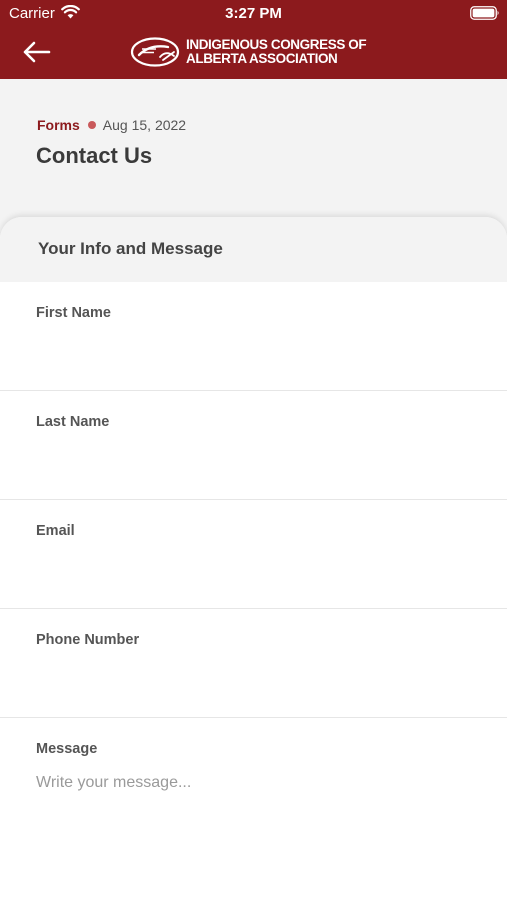  Describe the element at coordinates (130, 248) in the screenshot. I see `form-section-title: Your Info and Message` at that location.